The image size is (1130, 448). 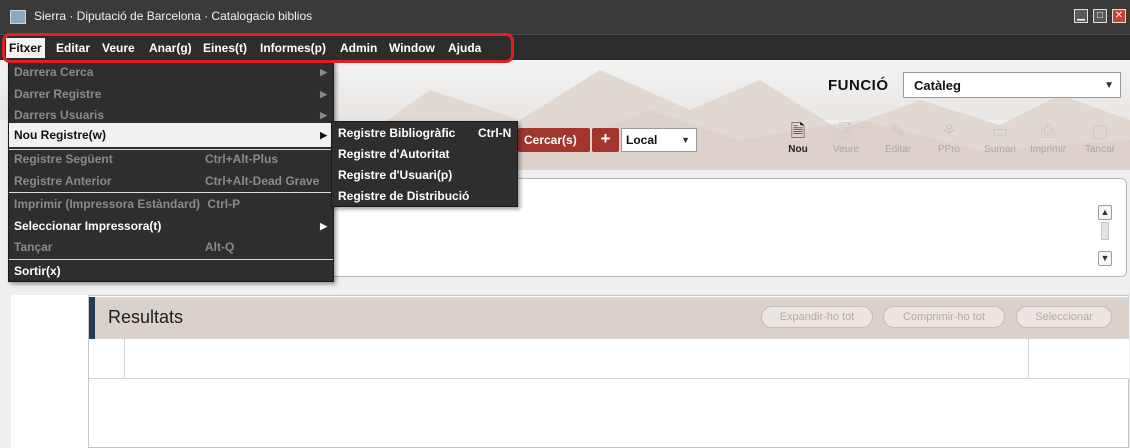 What do you see at coordinates (858, 85) in the screenshot?
I see `funcio-label: FUNCIÓ` at bounding box center [858, 85].